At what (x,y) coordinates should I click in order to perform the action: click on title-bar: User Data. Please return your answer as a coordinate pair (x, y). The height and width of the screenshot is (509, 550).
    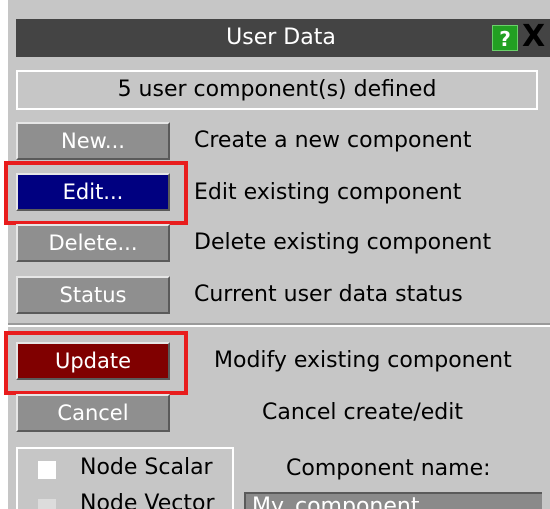
    Looking at the image, I should click on (283, 38).